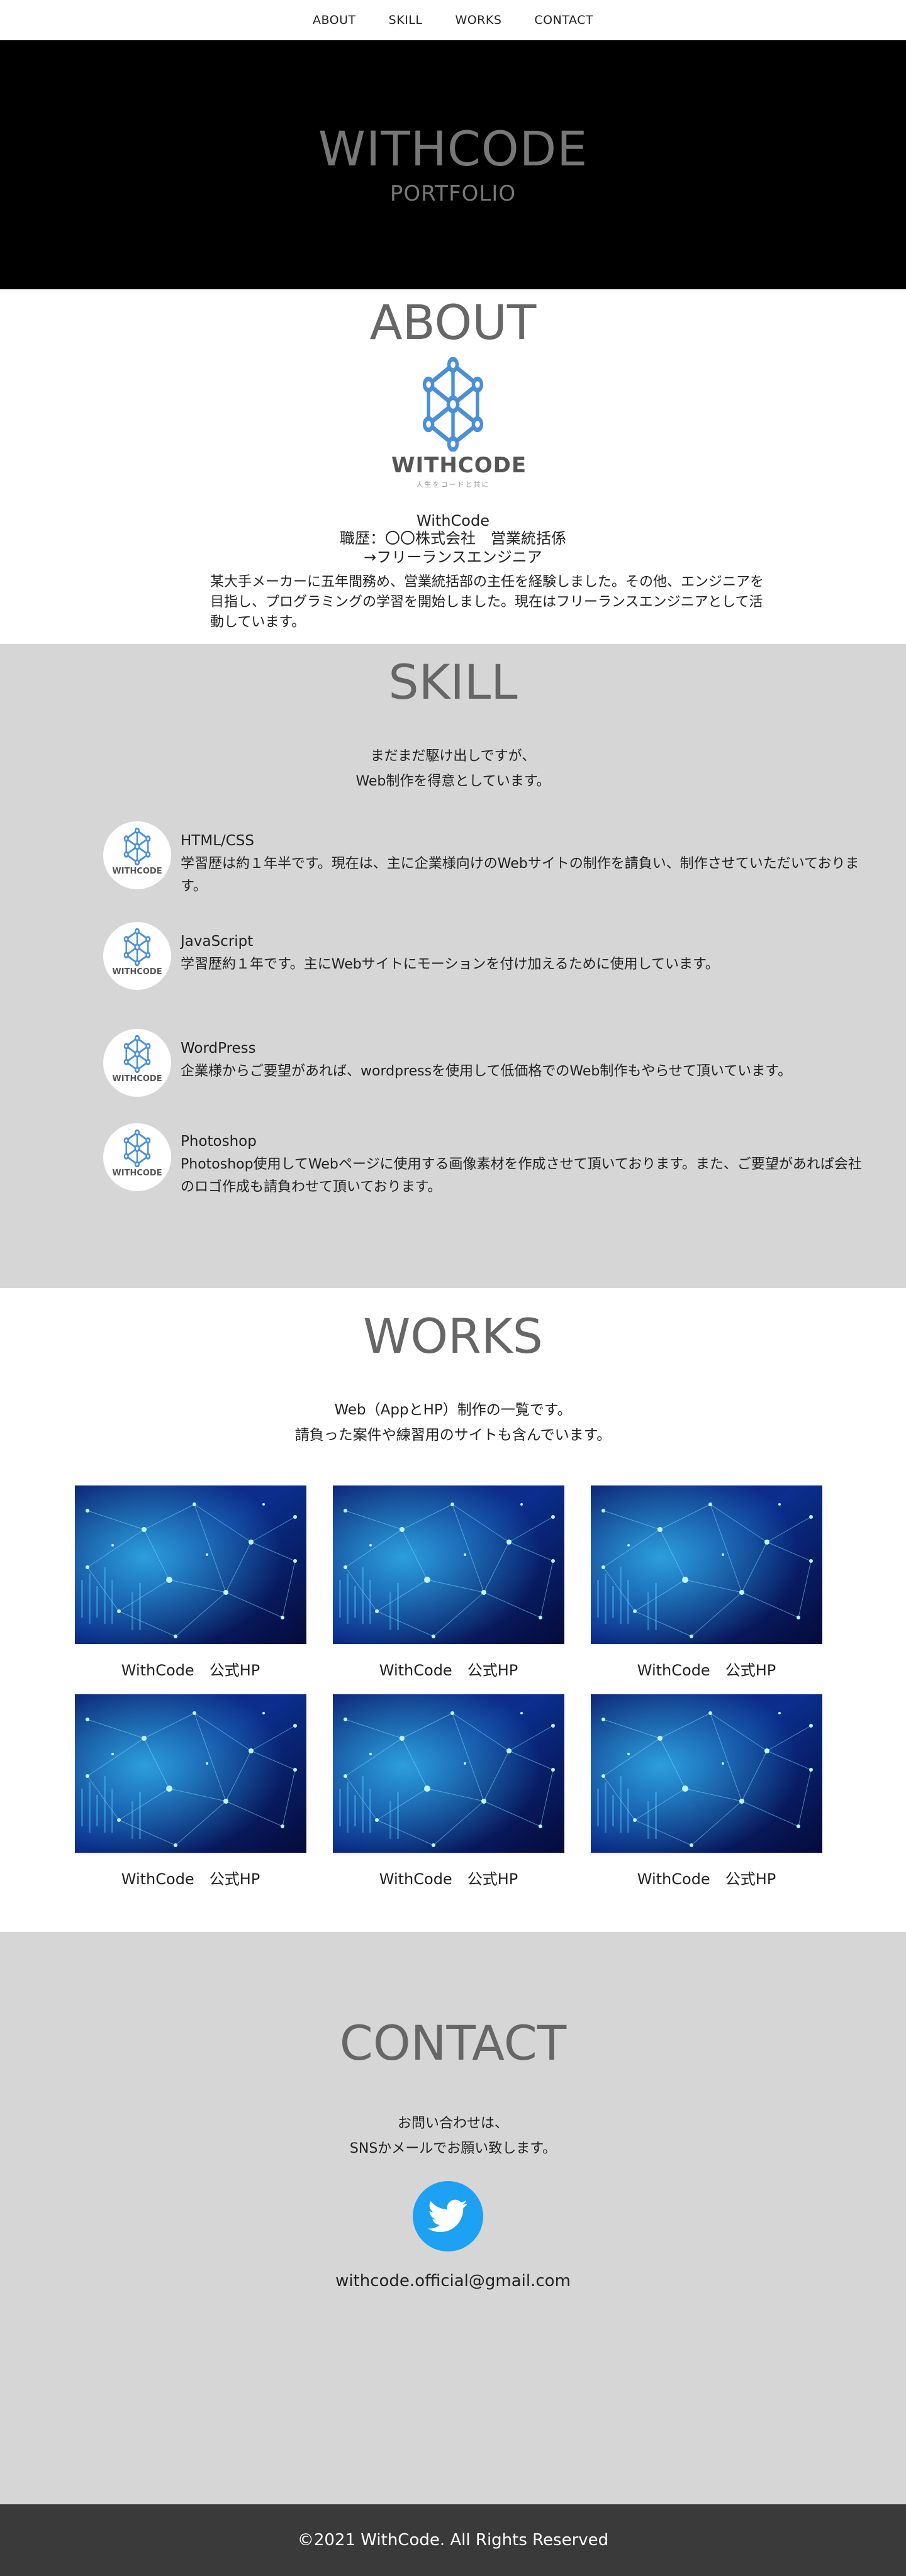 The width and height of the screenshot is (906, 2576). Describe the element at coordinates (478, 20) in the screenshot. I see `nav-item-works: WORKS` at that location.